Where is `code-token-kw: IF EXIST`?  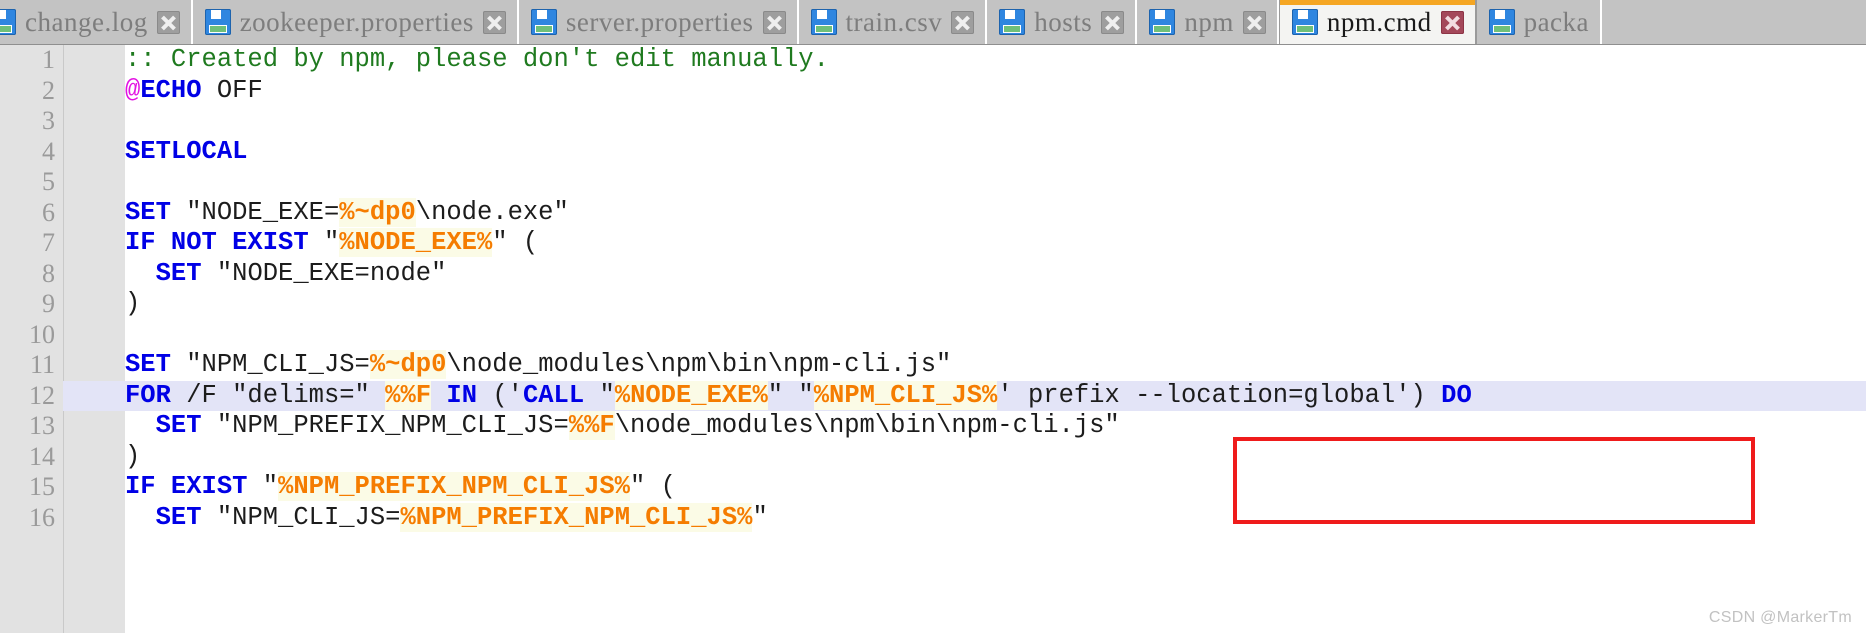
code-token-kw: IF EXIST is located at coordinates (186, 486).